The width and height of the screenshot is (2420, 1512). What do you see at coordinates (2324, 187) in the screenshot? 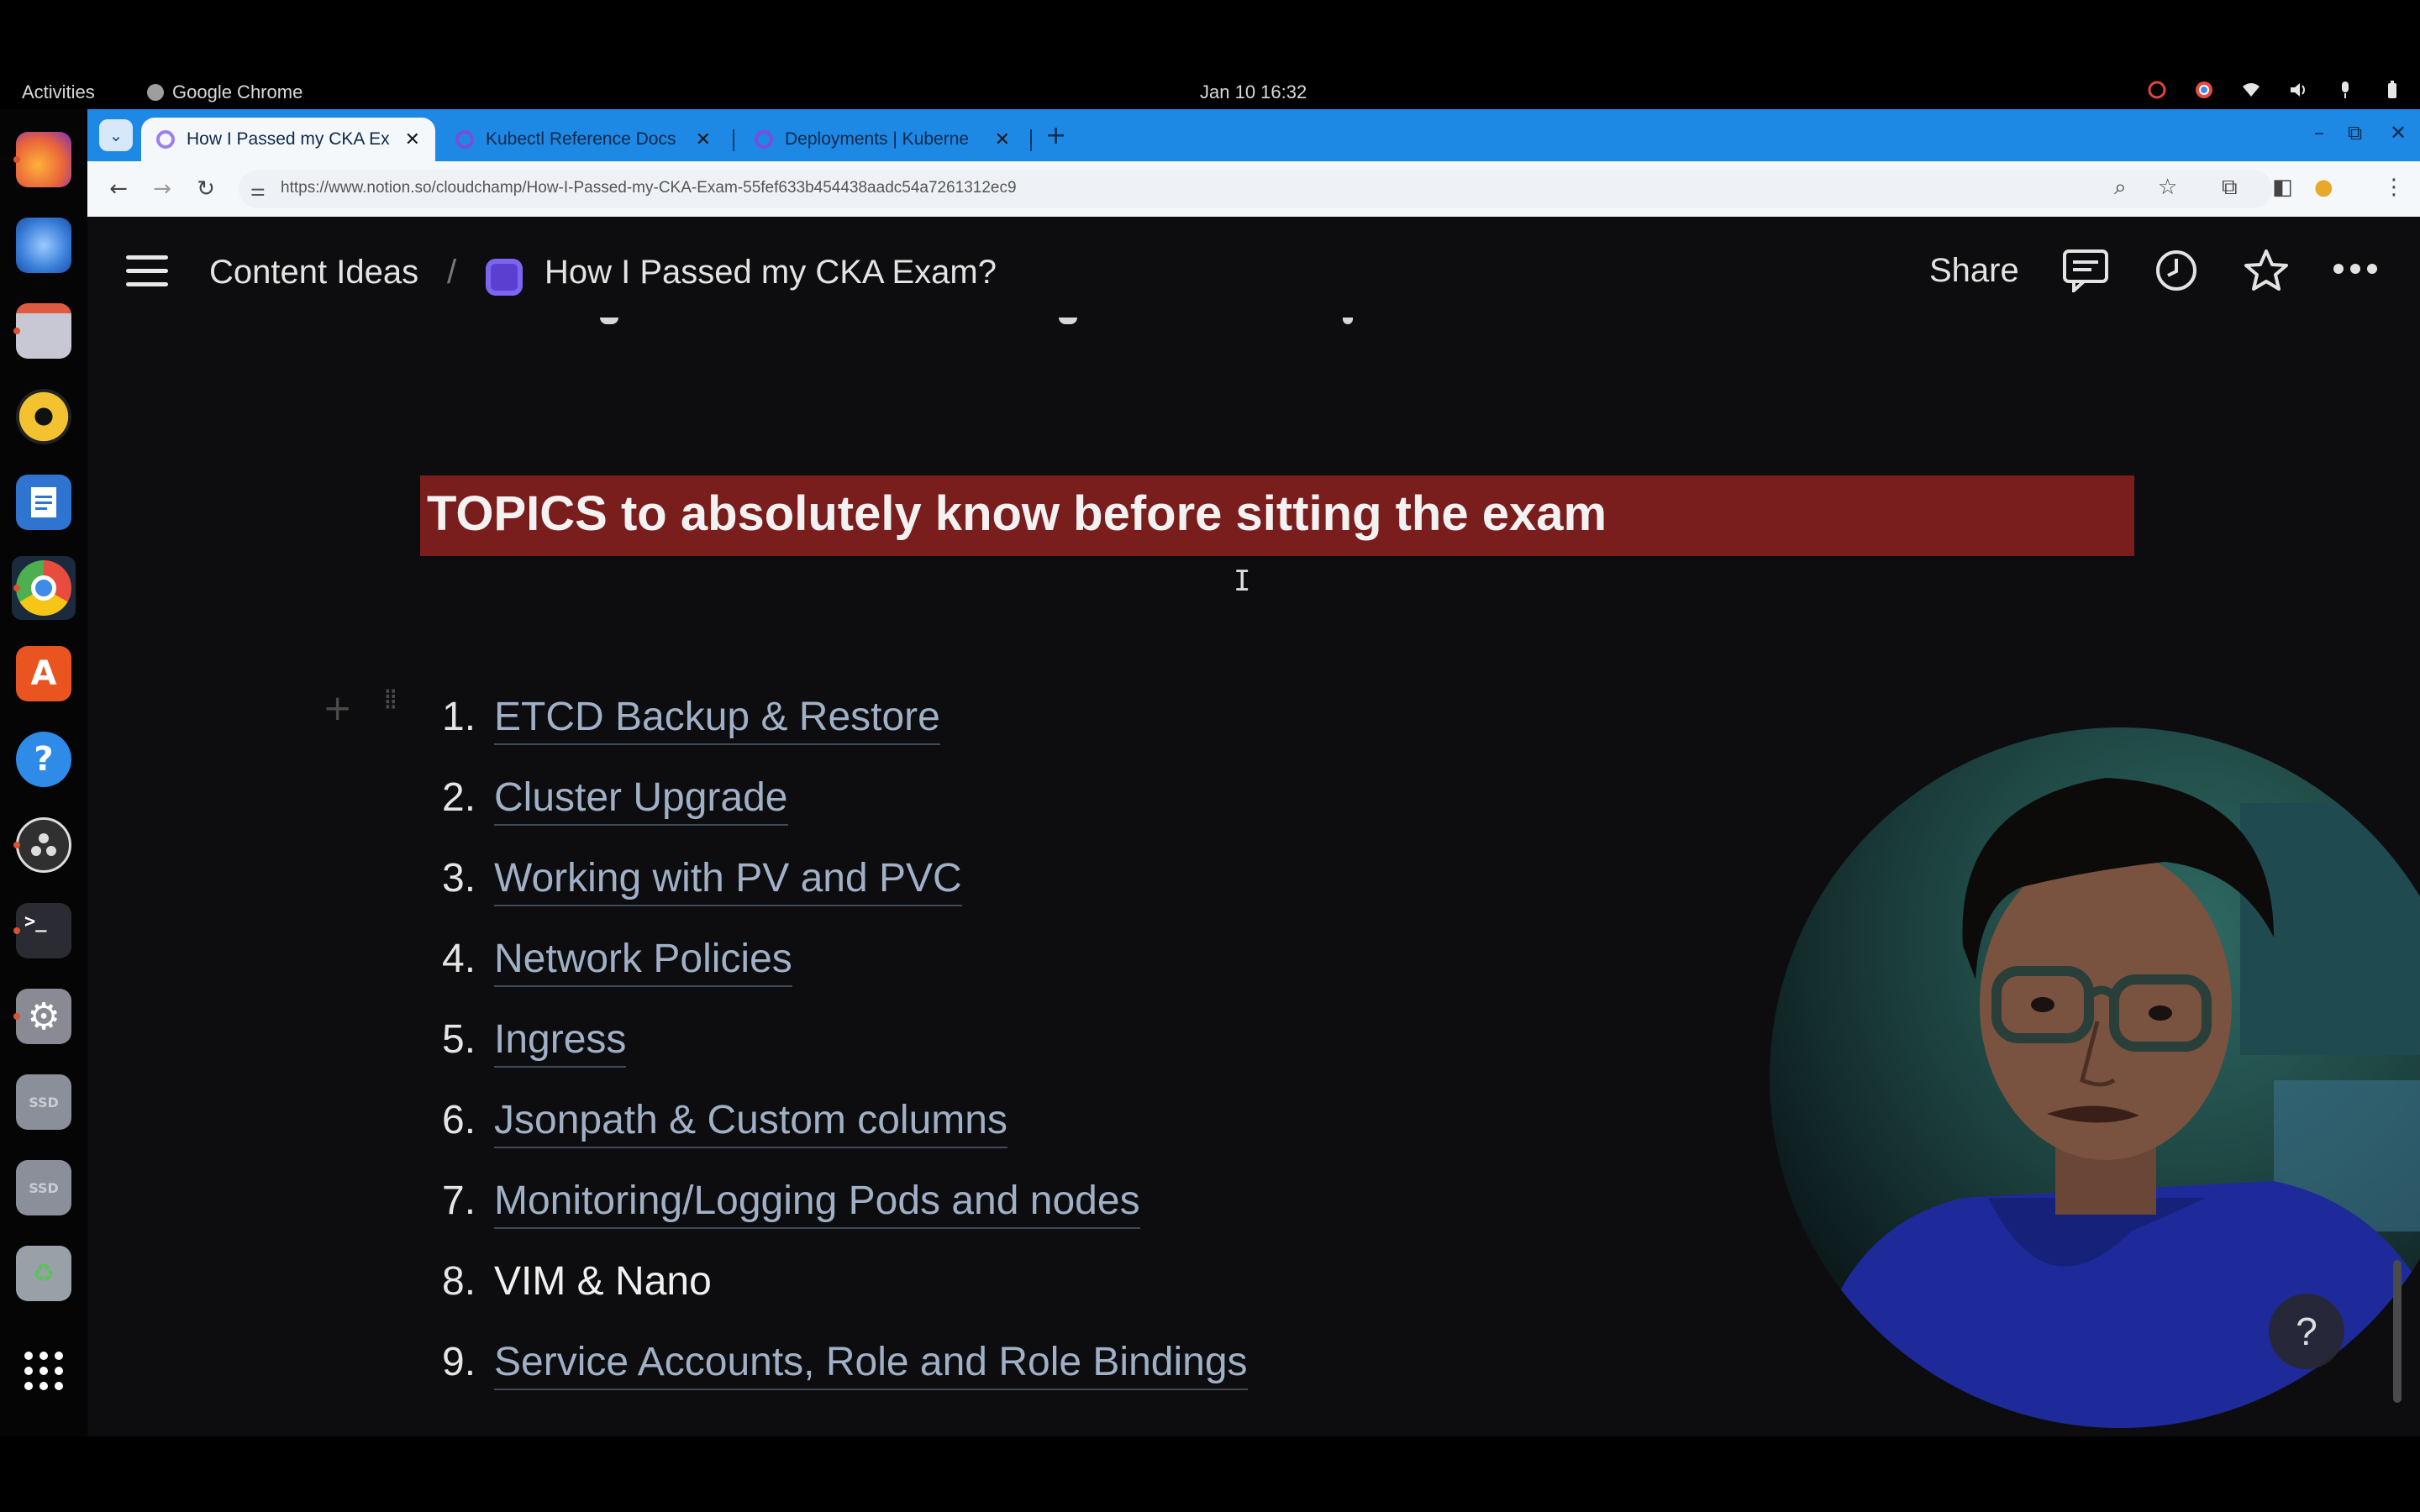
I see `profile-avatar: ●` at bounding box center [2324, 187].